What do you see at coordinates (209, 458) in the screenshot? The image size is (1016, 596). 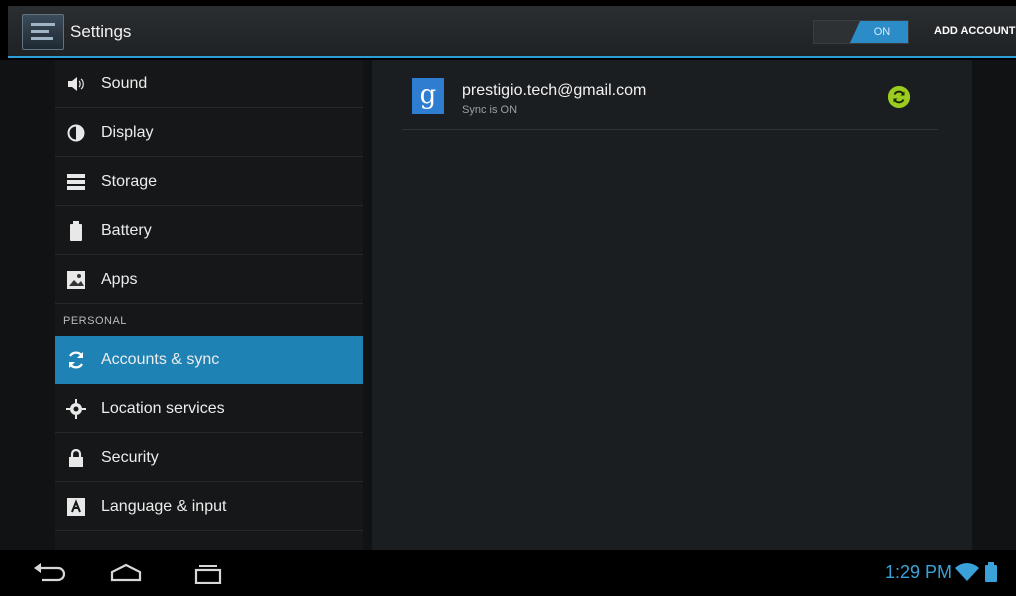 I see `sidebar-item-security: Security` at bounding box center [209, 458].